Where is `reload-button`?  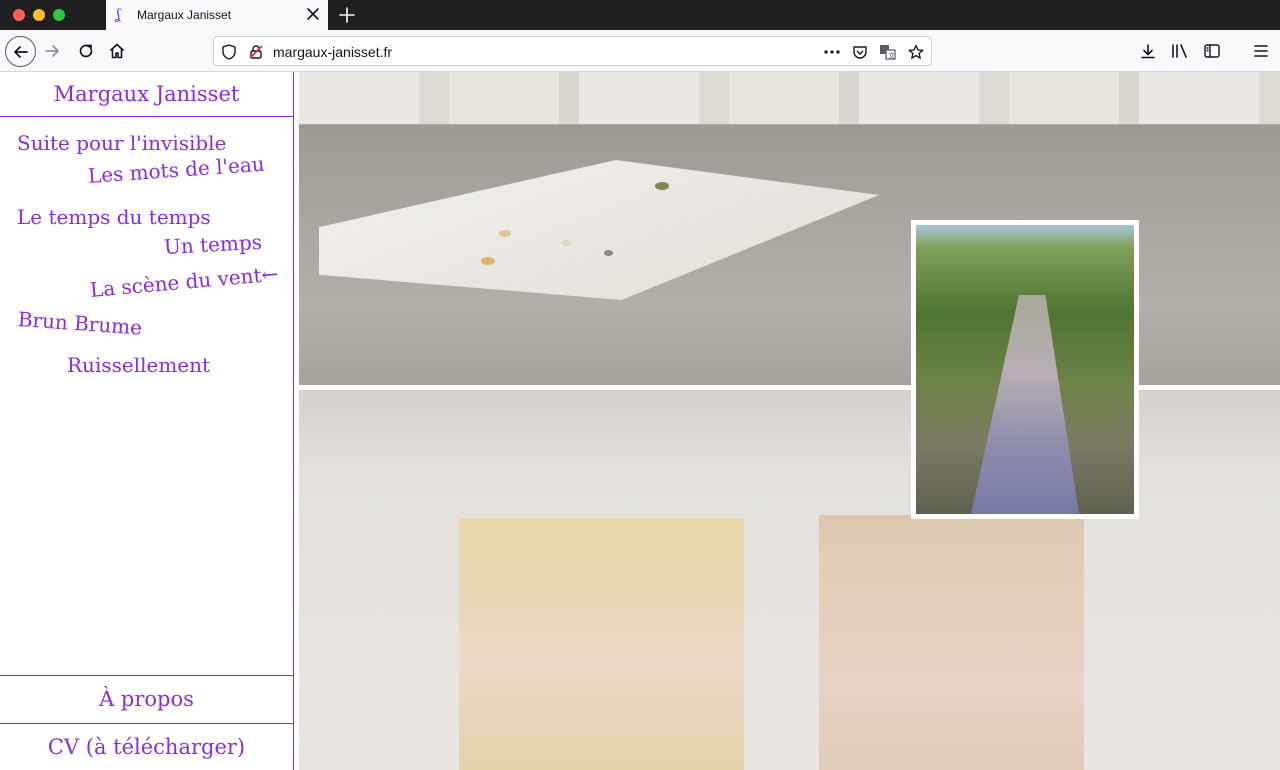
reload-button is located at coordinates (86, 51).